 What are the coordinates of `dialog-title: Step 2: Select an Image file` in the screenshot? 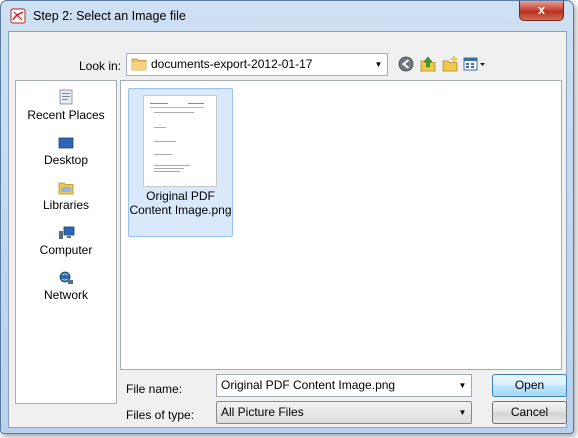 It's located at (109, 16).